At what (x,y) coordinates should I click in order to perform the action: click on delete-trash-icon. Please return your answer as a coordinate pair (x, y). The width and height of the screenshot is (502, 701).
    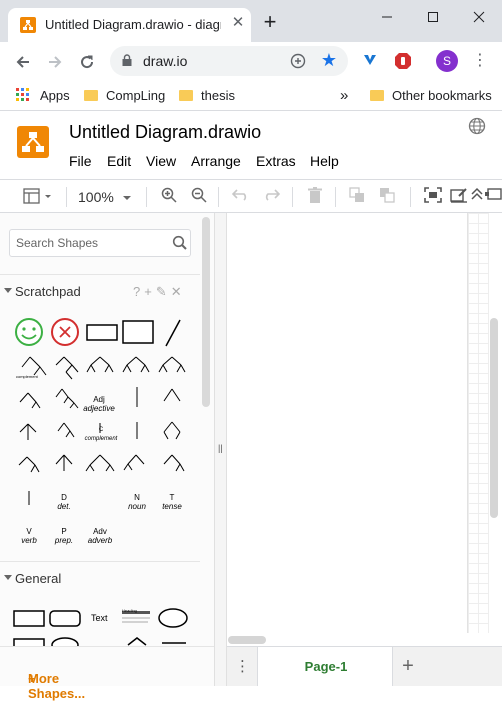
    Looking at the image, I should click on (315, 197).